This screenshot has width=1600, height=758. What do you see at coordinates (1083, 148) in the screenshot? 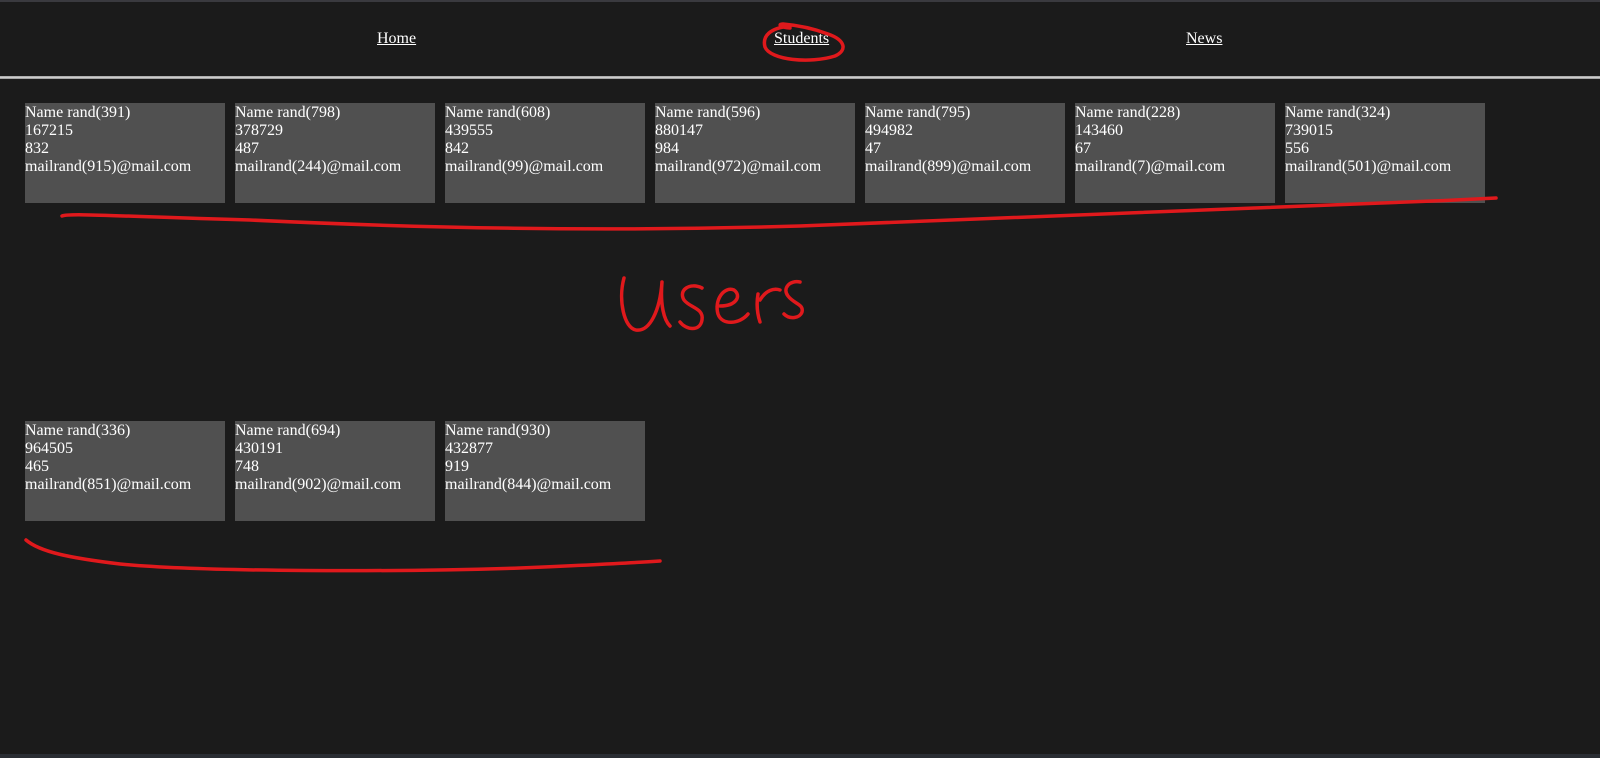
I see `student-number: 67` at bounding box center [1083, 148].